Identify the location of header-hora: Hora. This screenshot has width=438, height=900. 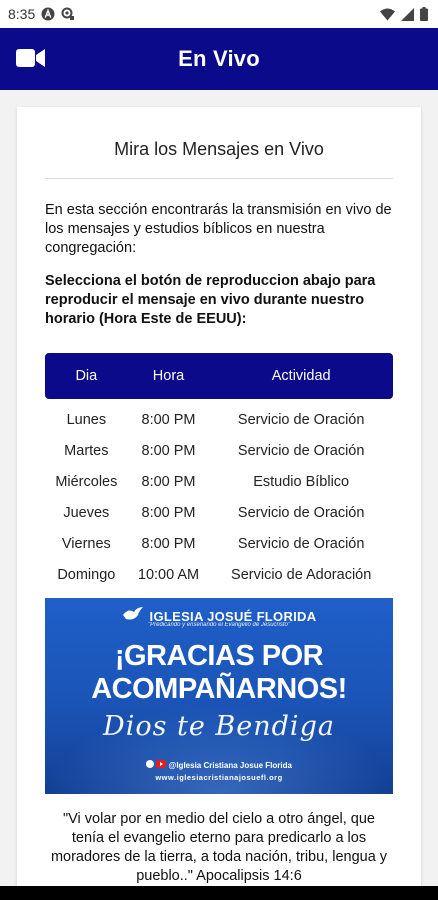
(168, 376).